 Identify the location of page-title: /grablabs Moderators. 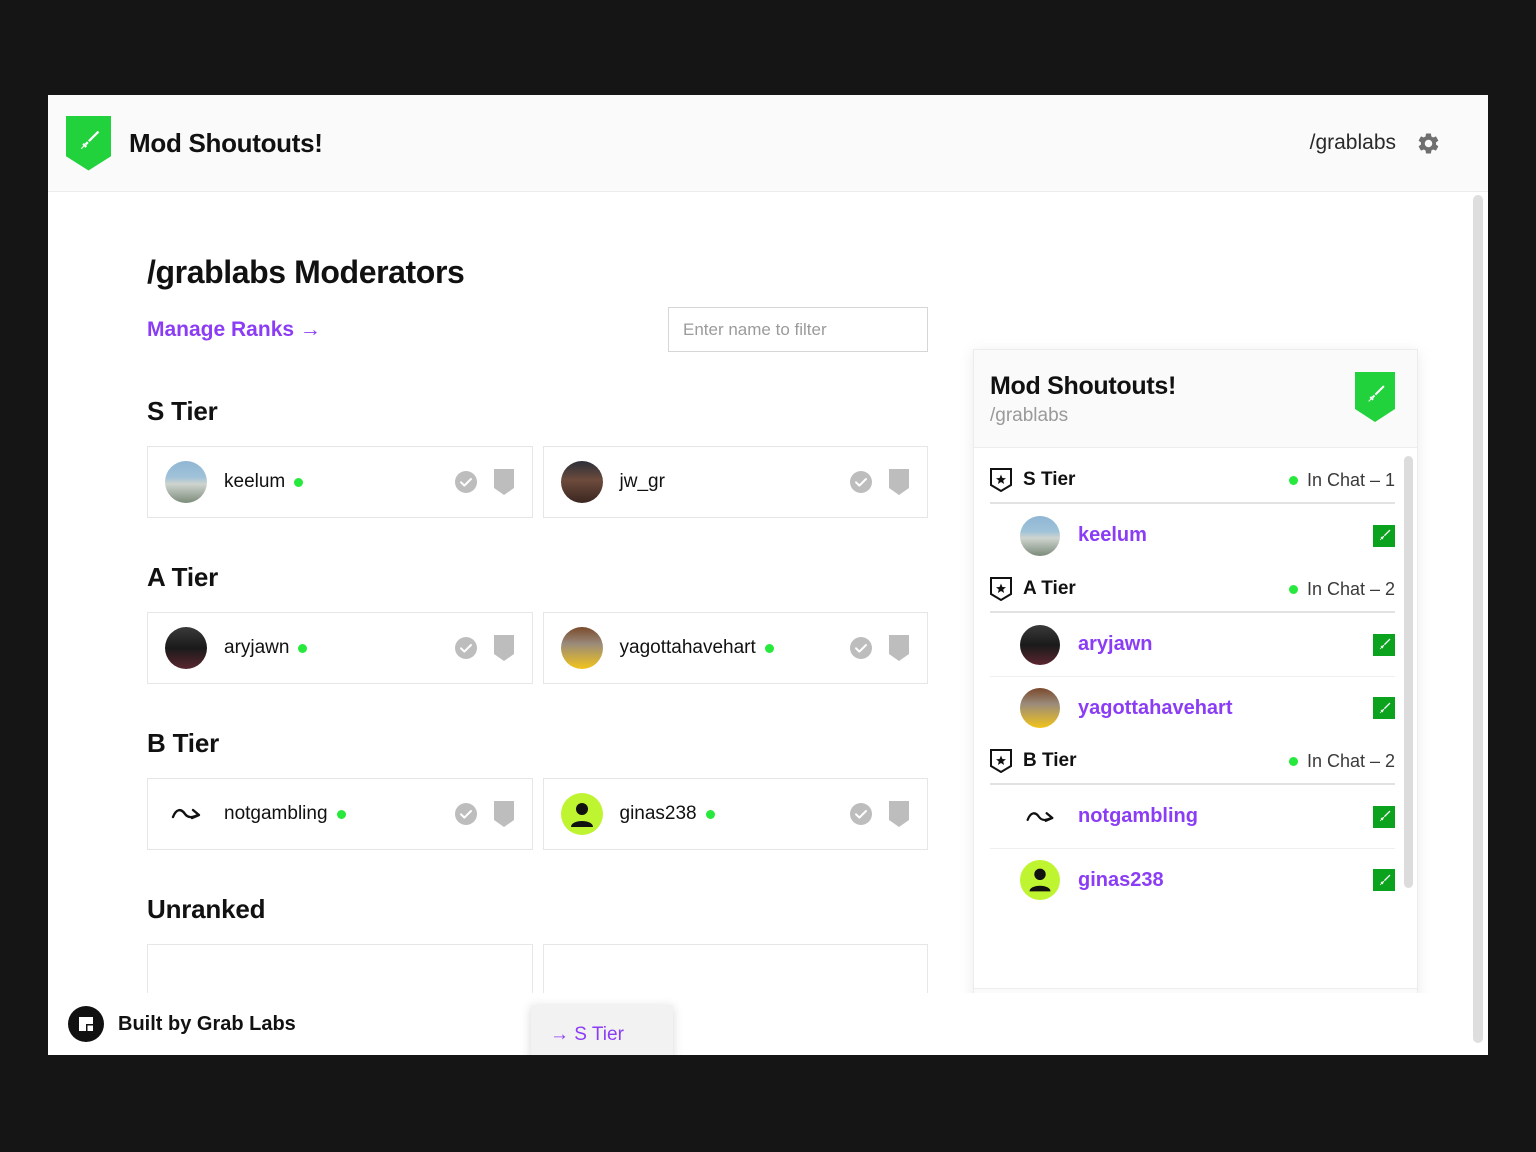
(306, 272).